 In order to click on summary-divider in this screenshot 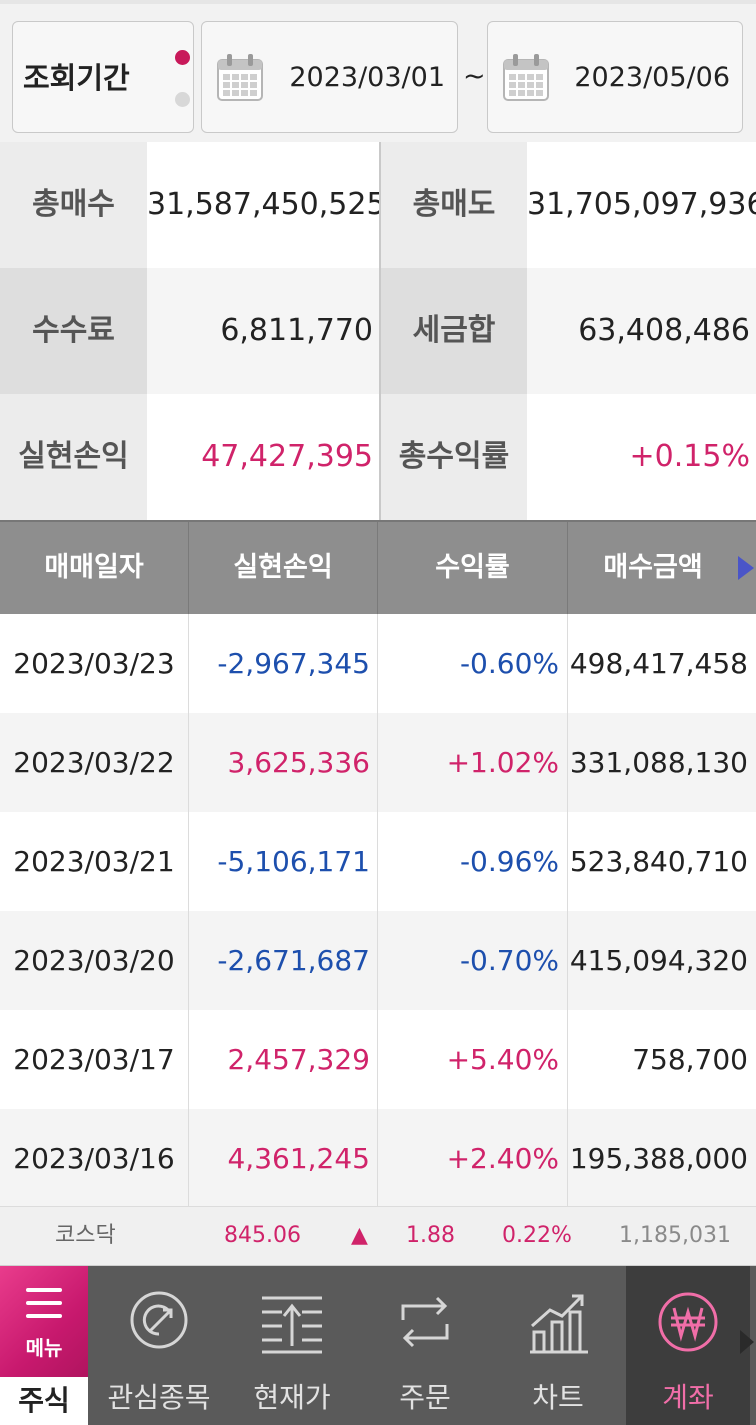, I will do `click(380, 331)`.